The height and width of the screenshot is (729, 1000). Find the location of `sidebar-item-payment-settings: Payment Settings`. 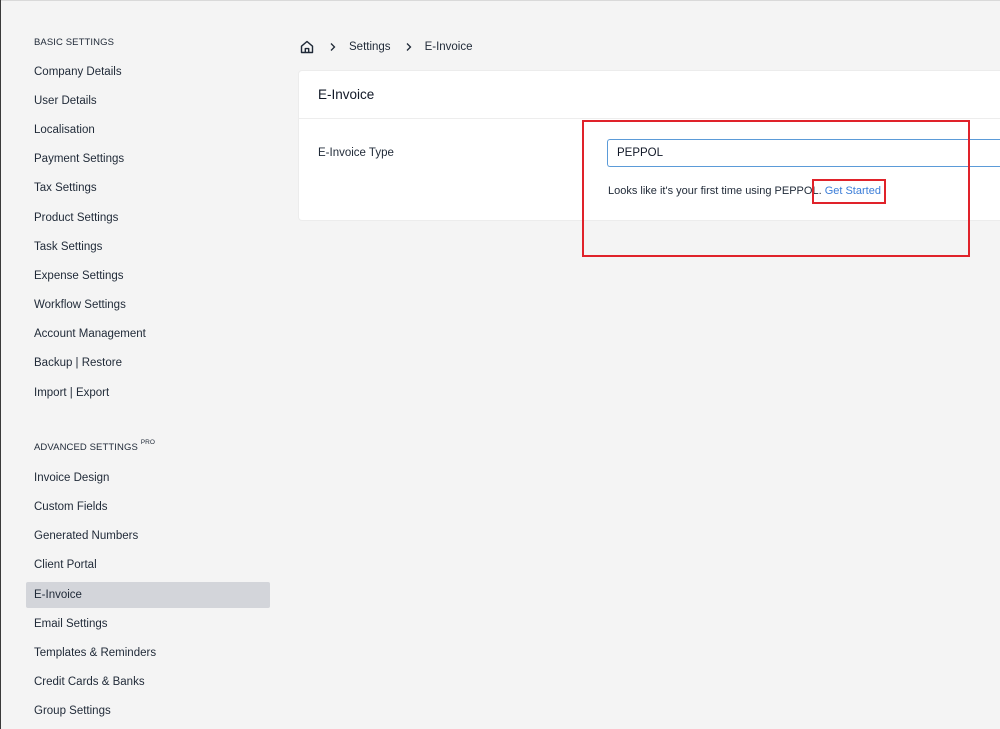

sidebar-item-payment-settings: Payment Settings is located at coordinates (148, 159).